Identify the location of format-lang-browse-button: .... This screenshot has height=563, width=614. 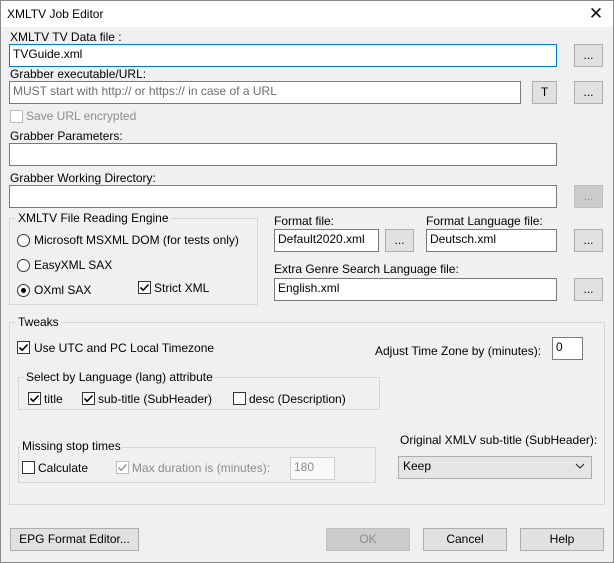
(588, 240).